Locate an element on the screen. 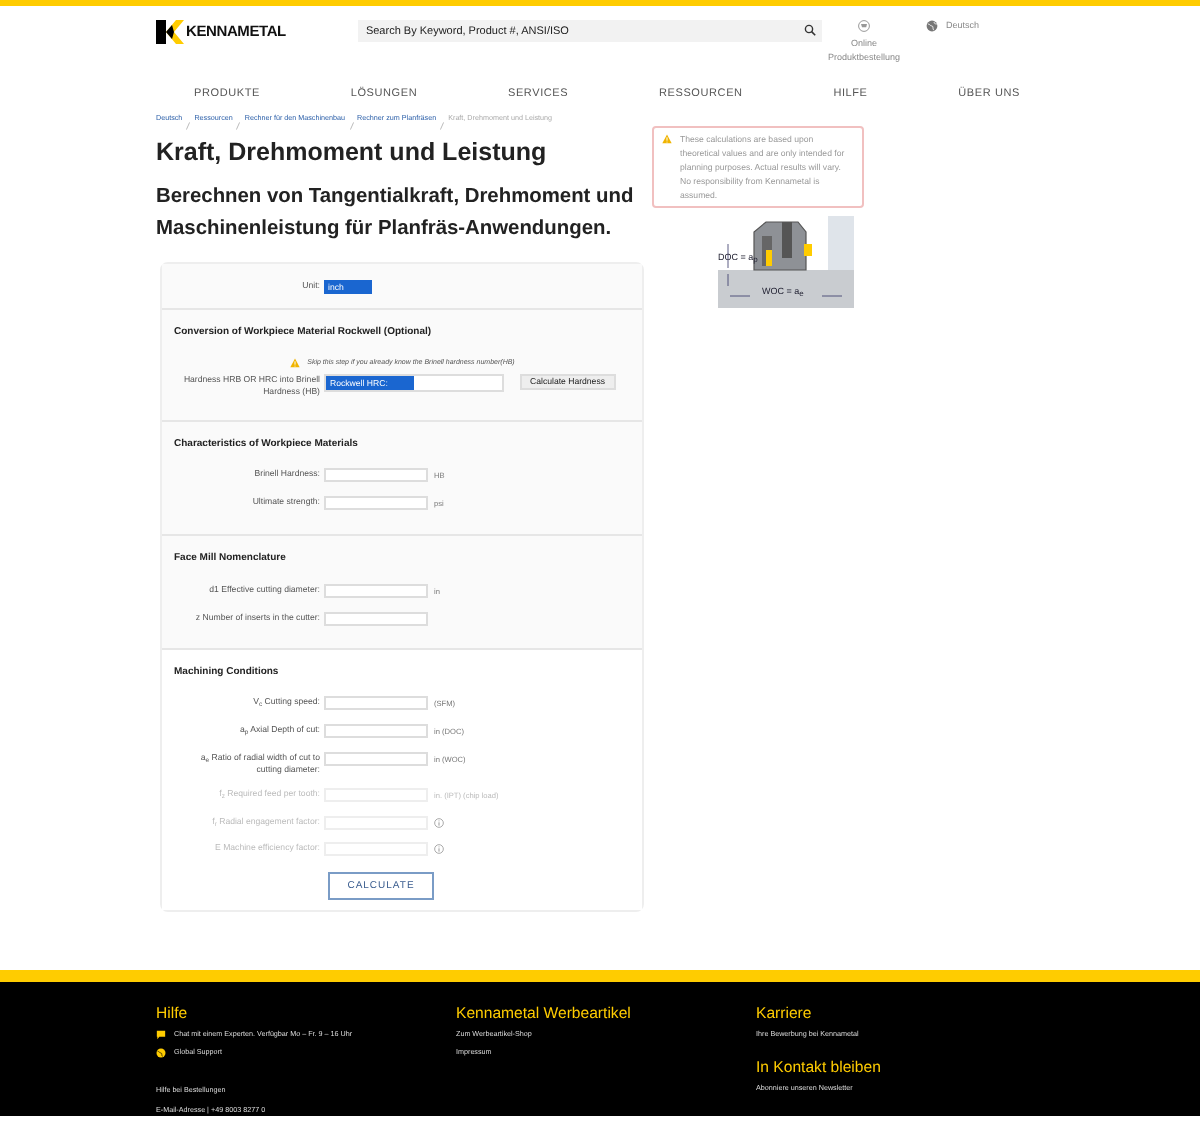 The image size is (1200, 1128). chat-icon is located at coordinates (161, 1034).